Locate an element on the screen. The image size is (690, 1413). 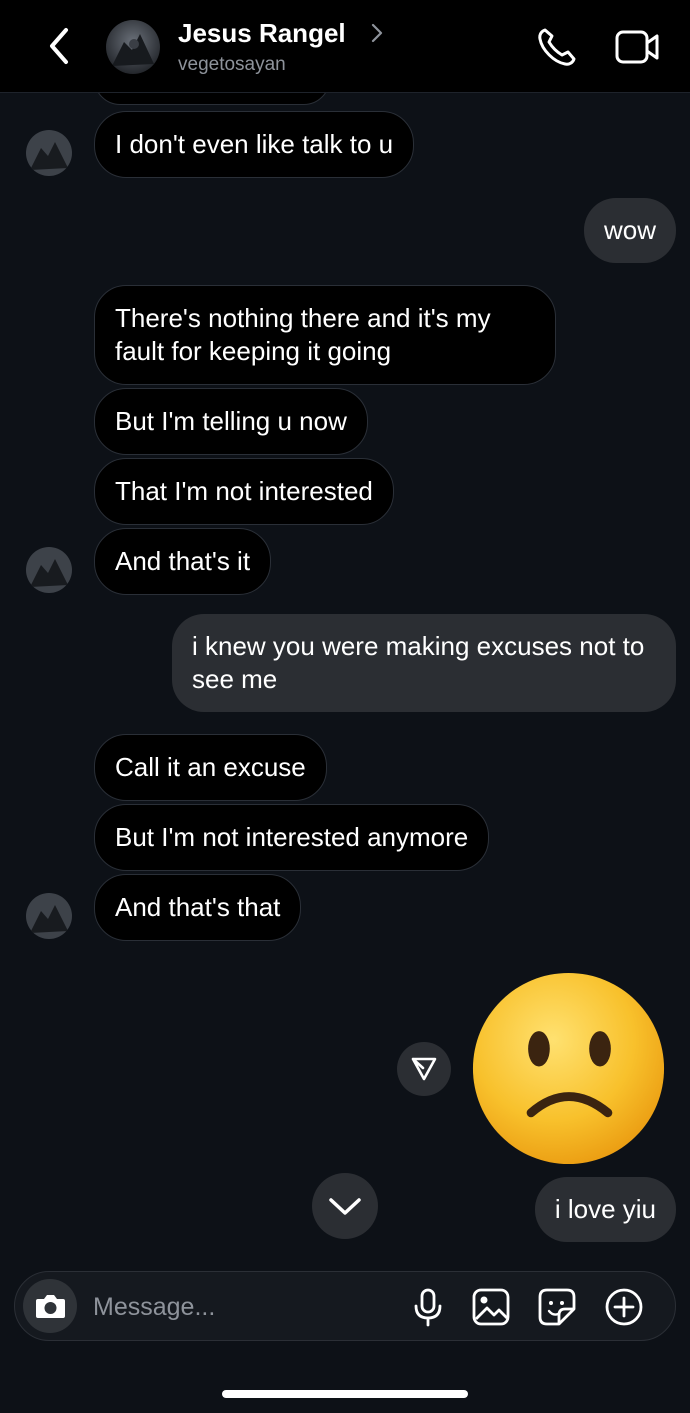
contact-avatar is located at coordinates (133, 47).